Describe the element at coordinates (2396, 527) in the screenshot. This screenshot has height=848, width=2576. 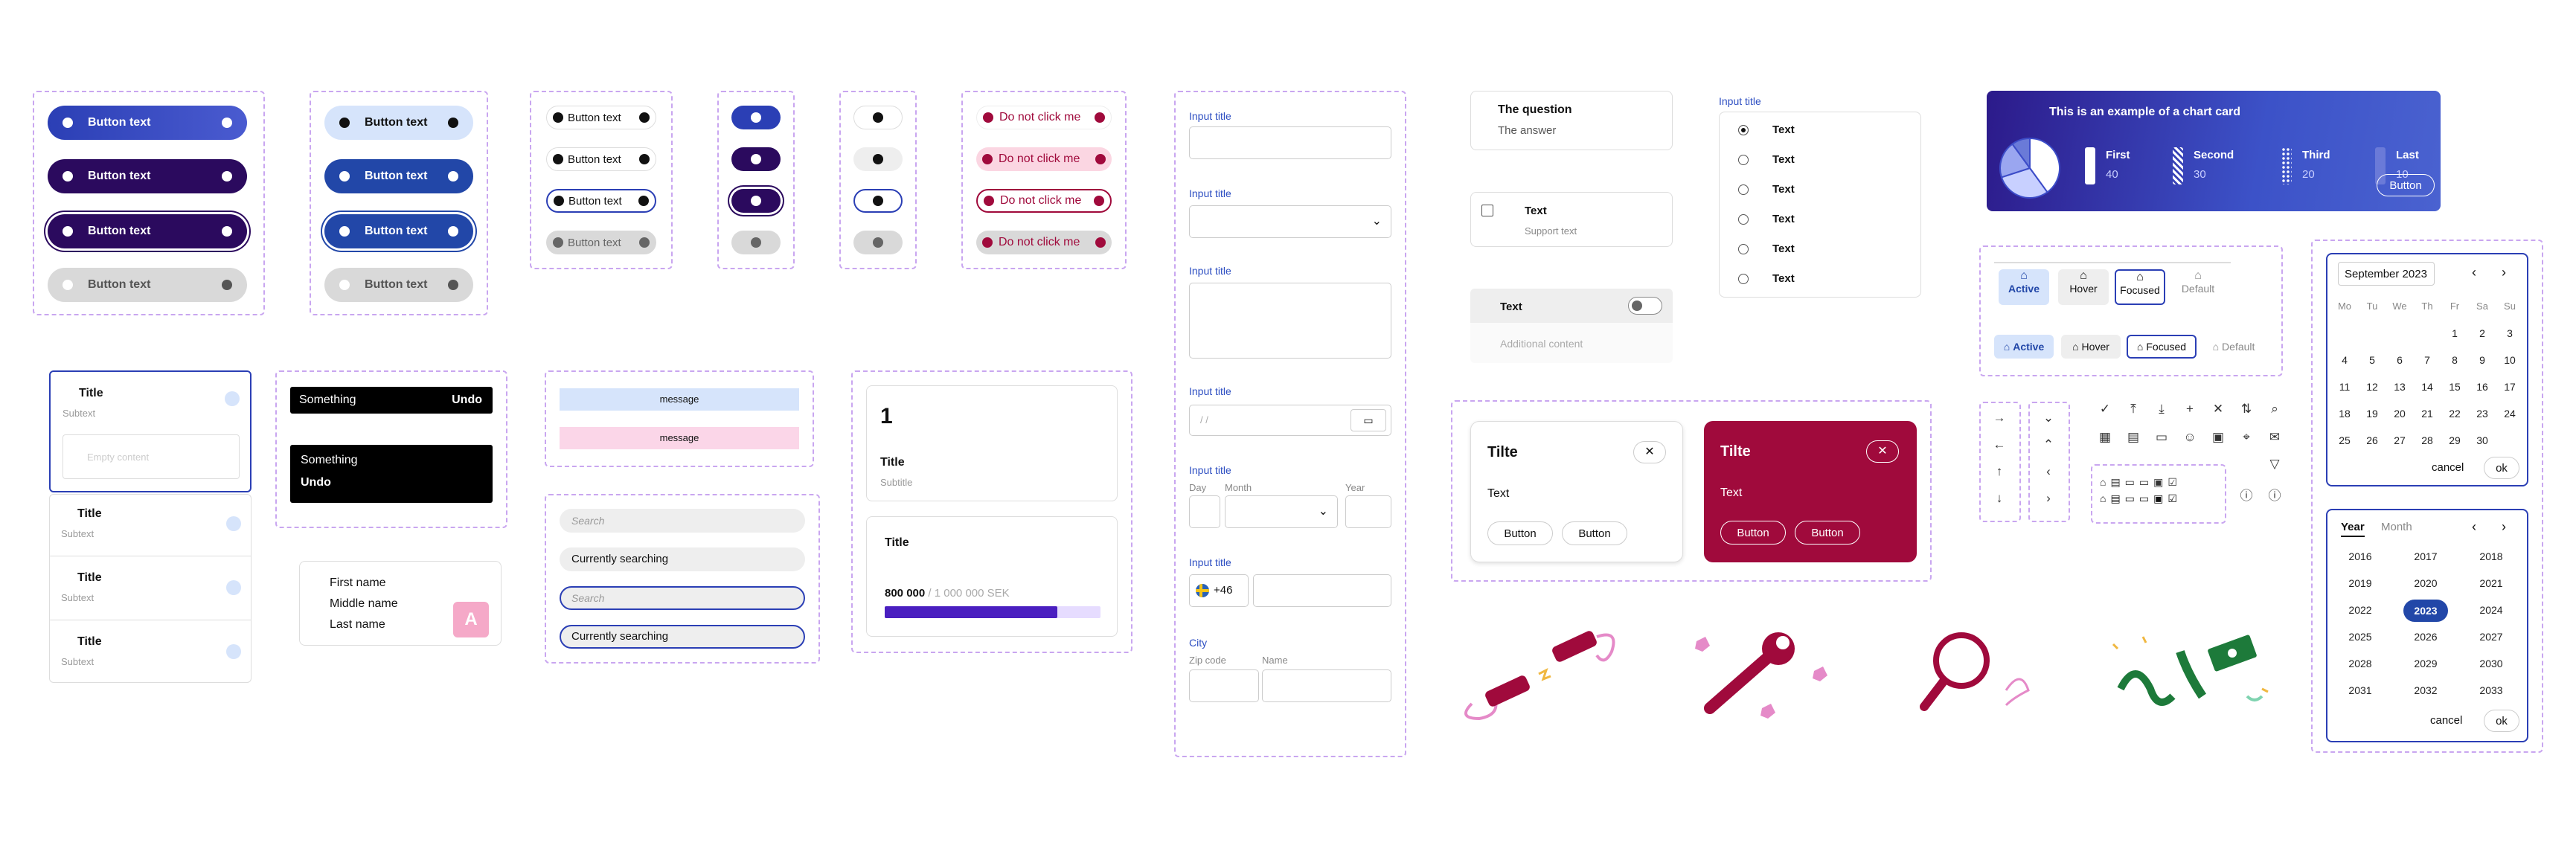
I see `tab-month: Month` at that location.